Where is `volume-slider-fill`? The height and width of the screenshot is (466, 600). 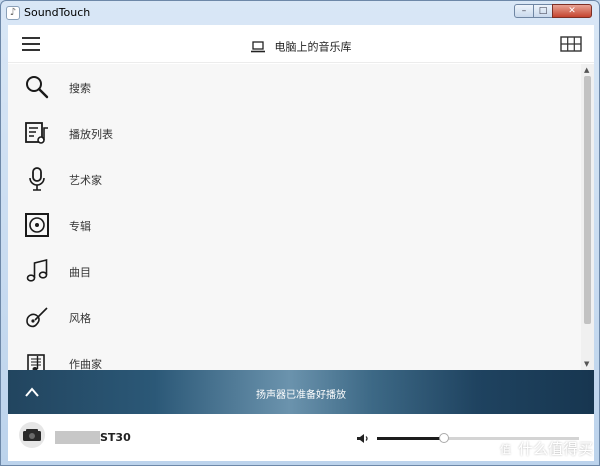 volume-slider-fill is located at coordinates (410, 438).